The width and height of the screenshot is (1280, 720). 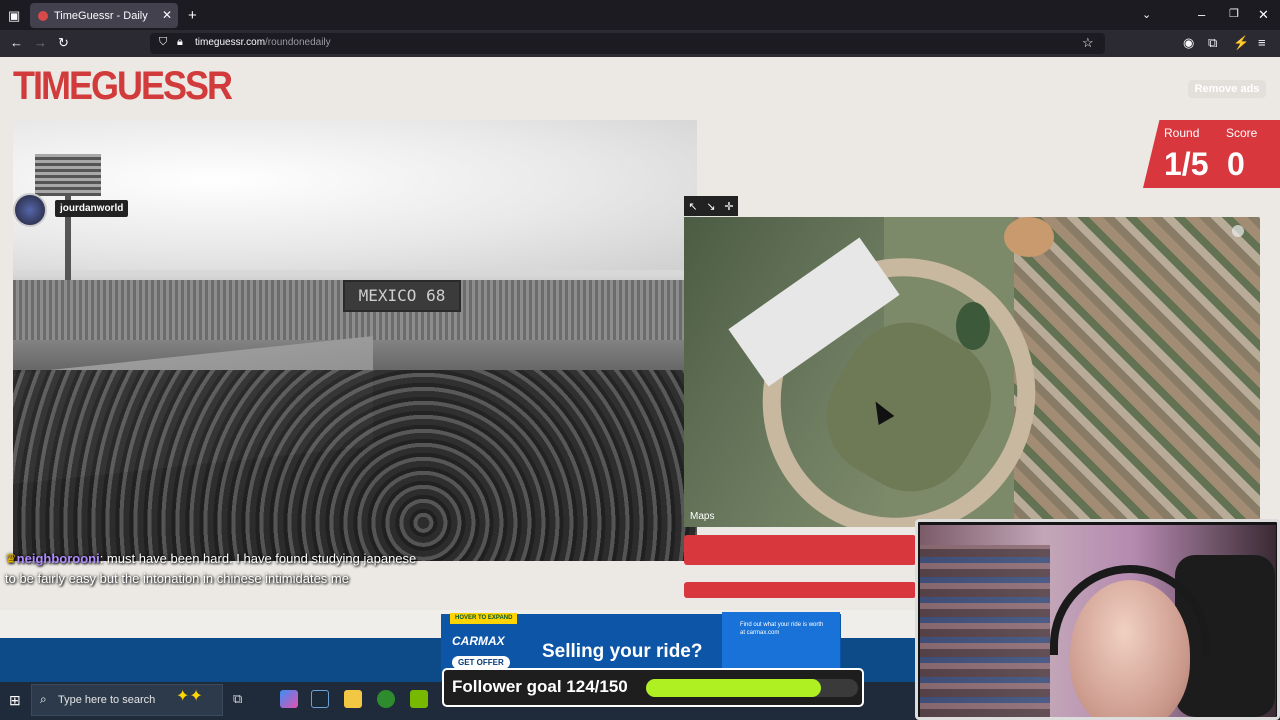 What do you see at coordinates (289, 699) in the screenshot?
I see `copilot-icon` at bounding box center [289, 699].